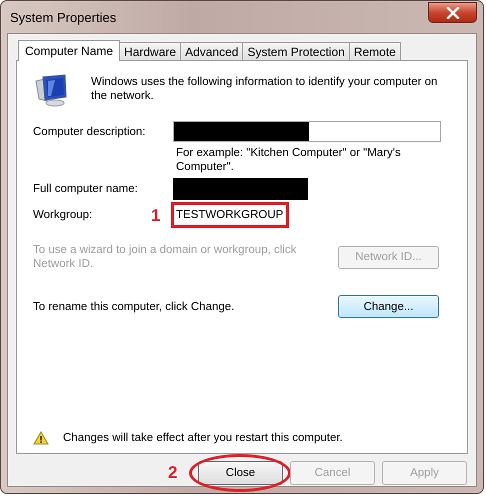  Describe the element at coordinates (240, 473) in the screenshot. I see `dialog-button: Close` at that location.